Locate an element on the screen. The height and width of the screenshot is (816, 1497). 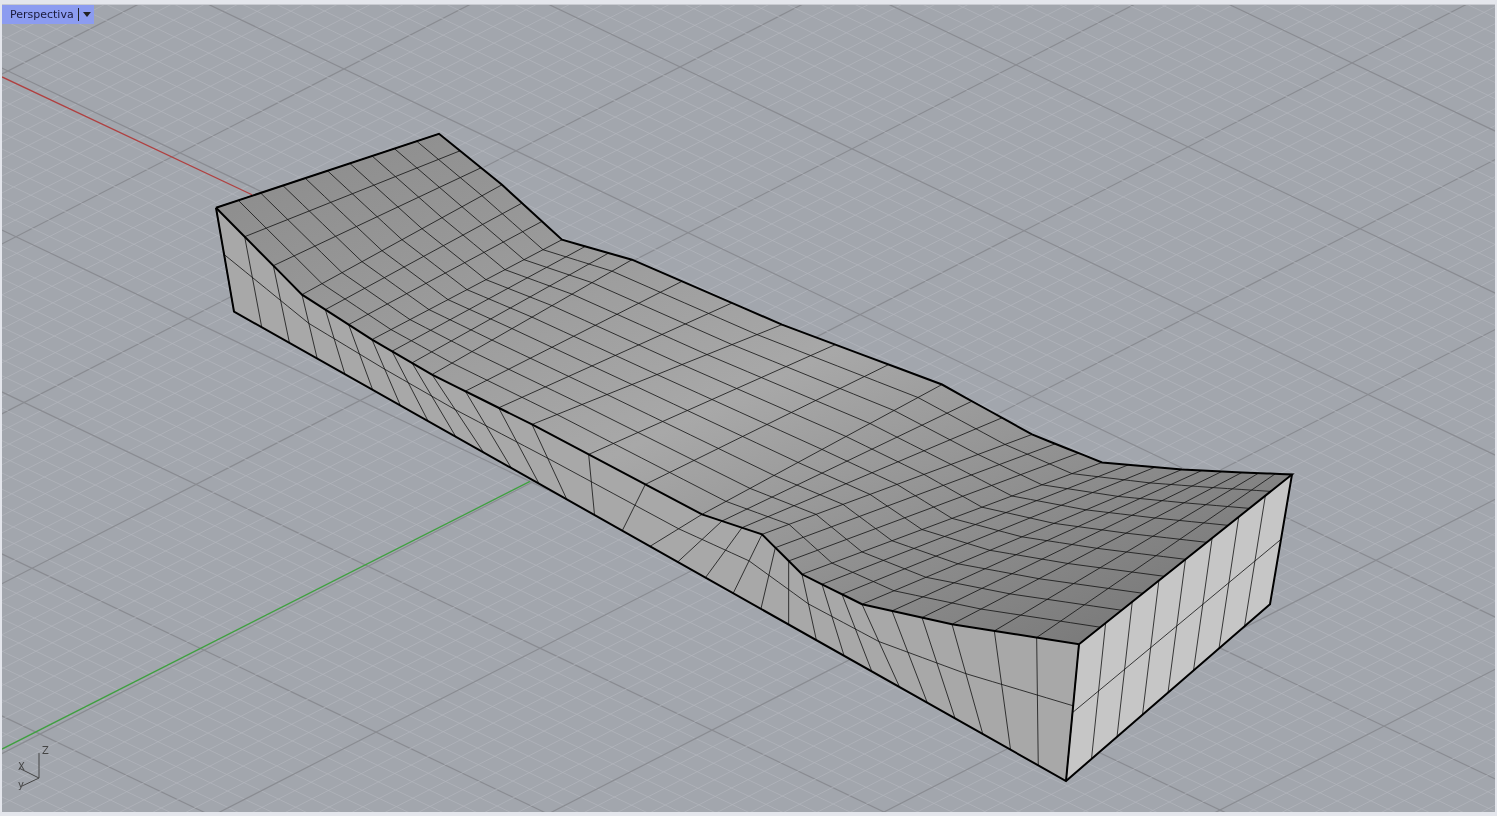
axis-label: y is located at coordinates (21, 785).